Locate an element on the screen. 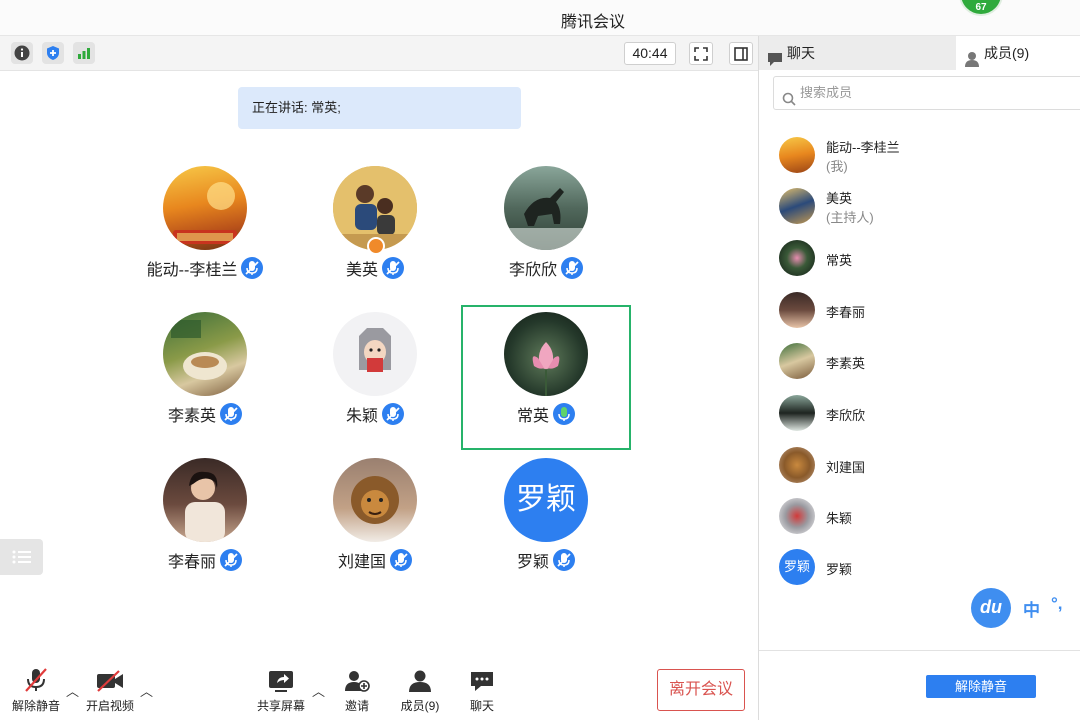 This screenshot has height=720, width=1080. toggle-panel-button is located at coordinates (741, 53).